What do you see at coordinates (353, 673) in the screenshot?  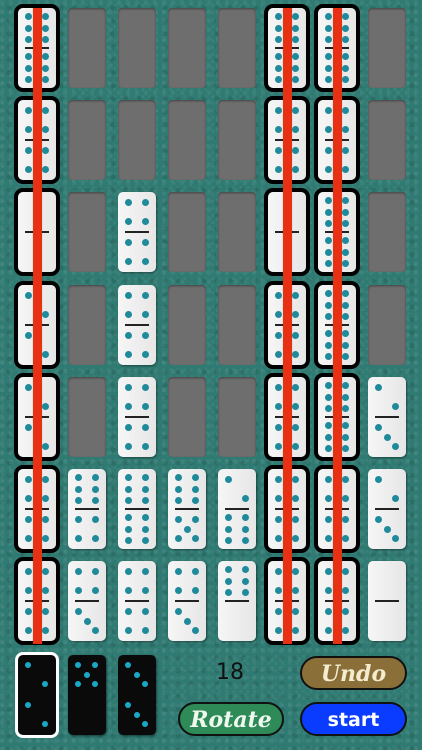 I see `undo-button: Undo` at bounding box center [353, 673].